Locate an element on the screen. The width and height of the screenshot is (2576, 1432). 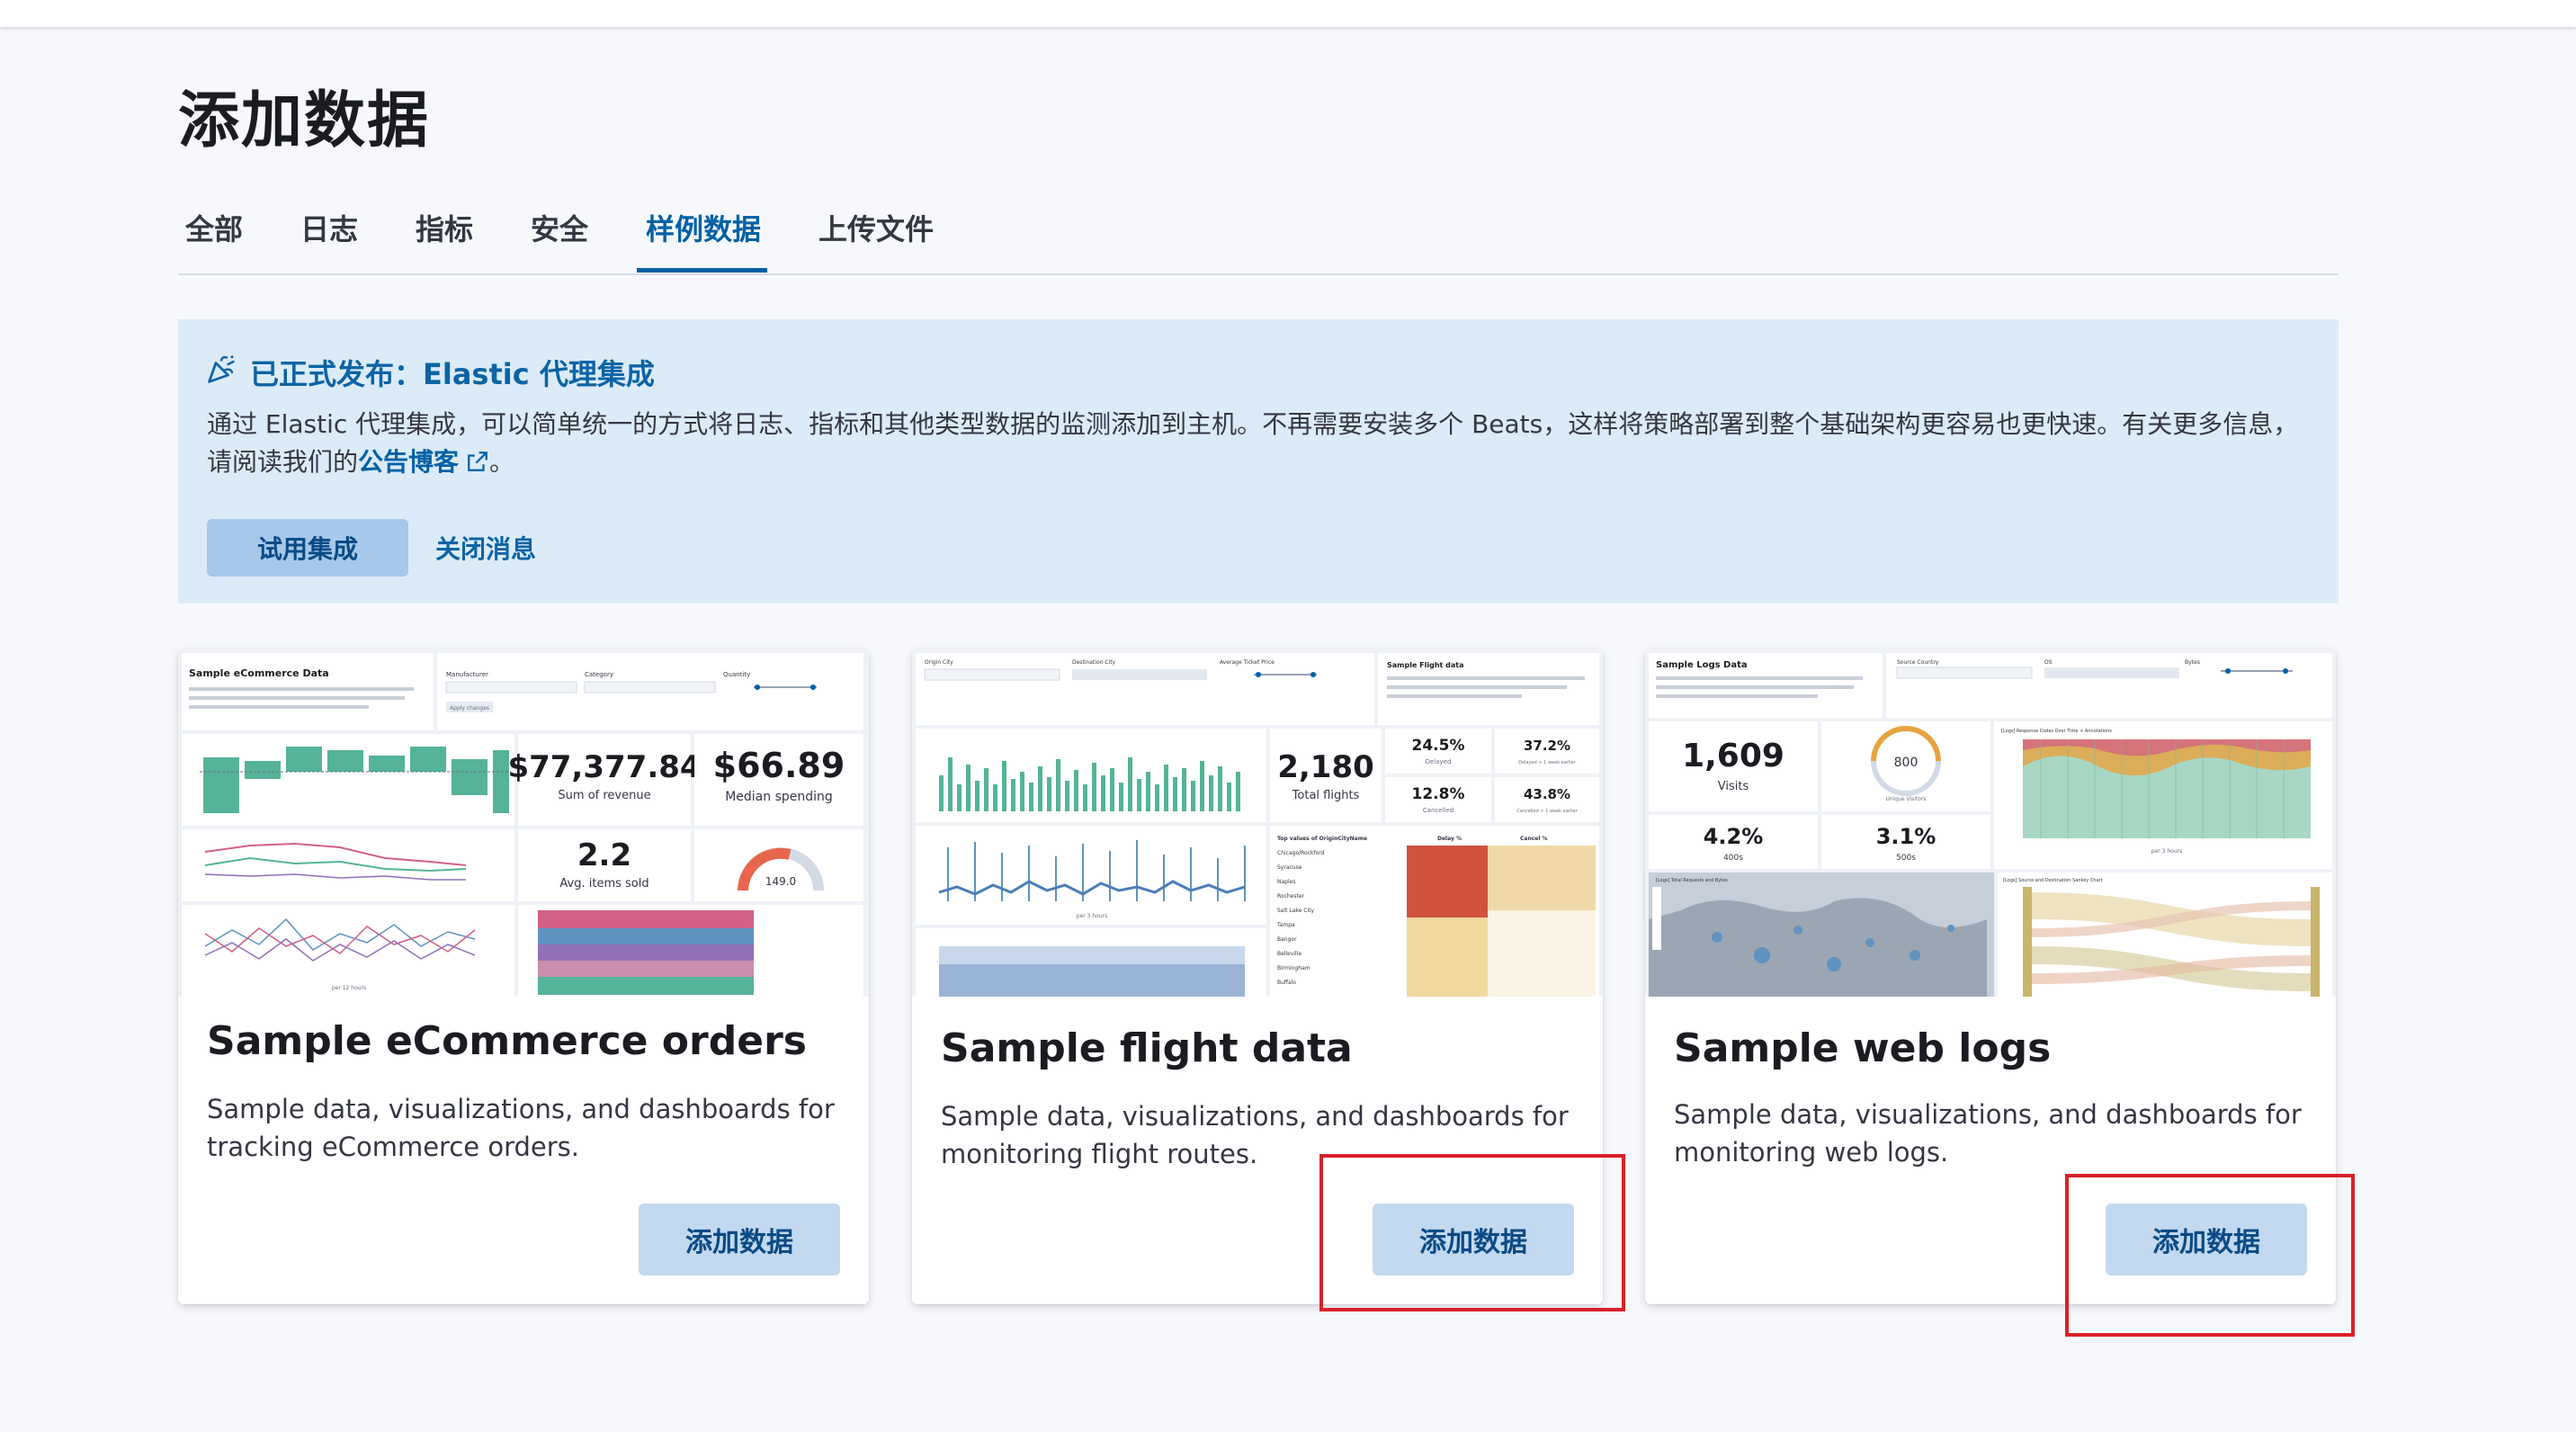
weblogs-metric-visits: 1,609 is located at coordinates (1733, 756).